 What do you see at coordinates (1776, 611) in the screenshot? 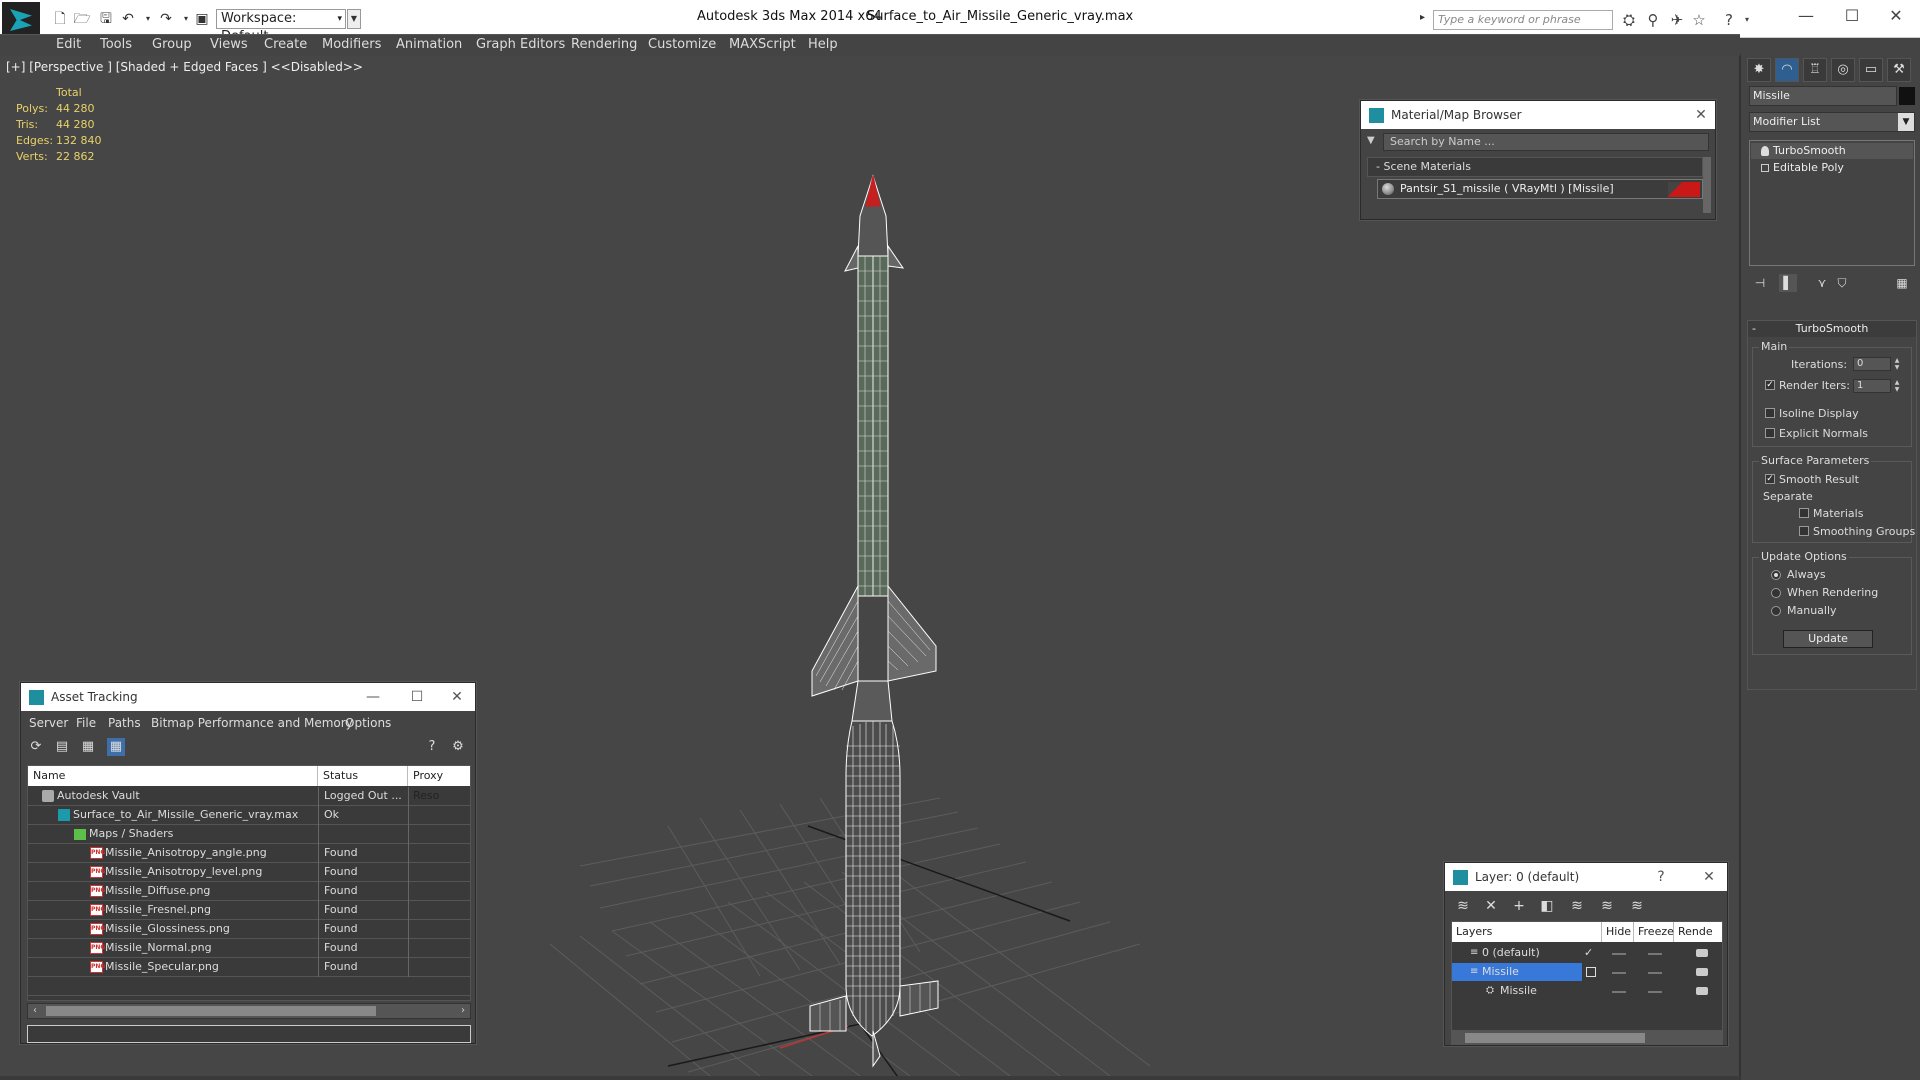
I see `update-manually-radio` at bounding box center [1776, 611].